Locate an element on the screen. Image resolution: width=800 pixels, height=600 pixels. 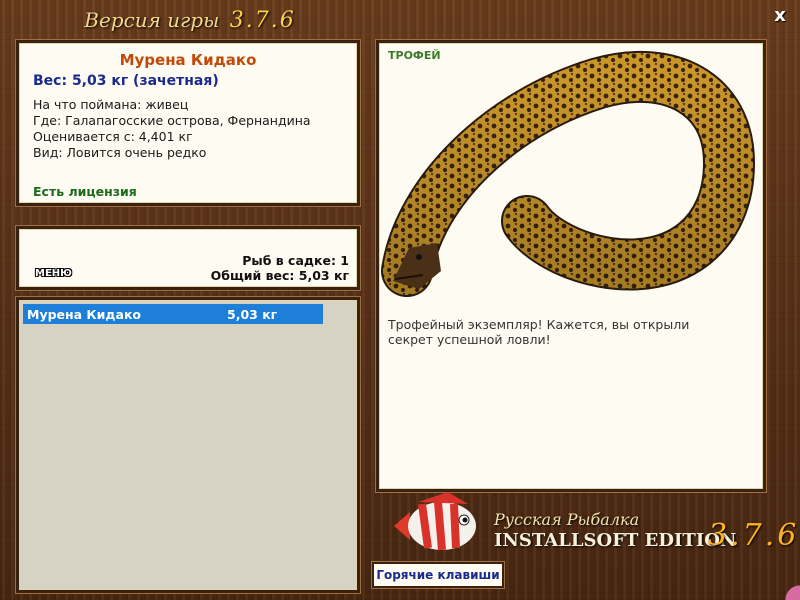
fish-name: Мурена Кидако is located at coordinates (188, 60).